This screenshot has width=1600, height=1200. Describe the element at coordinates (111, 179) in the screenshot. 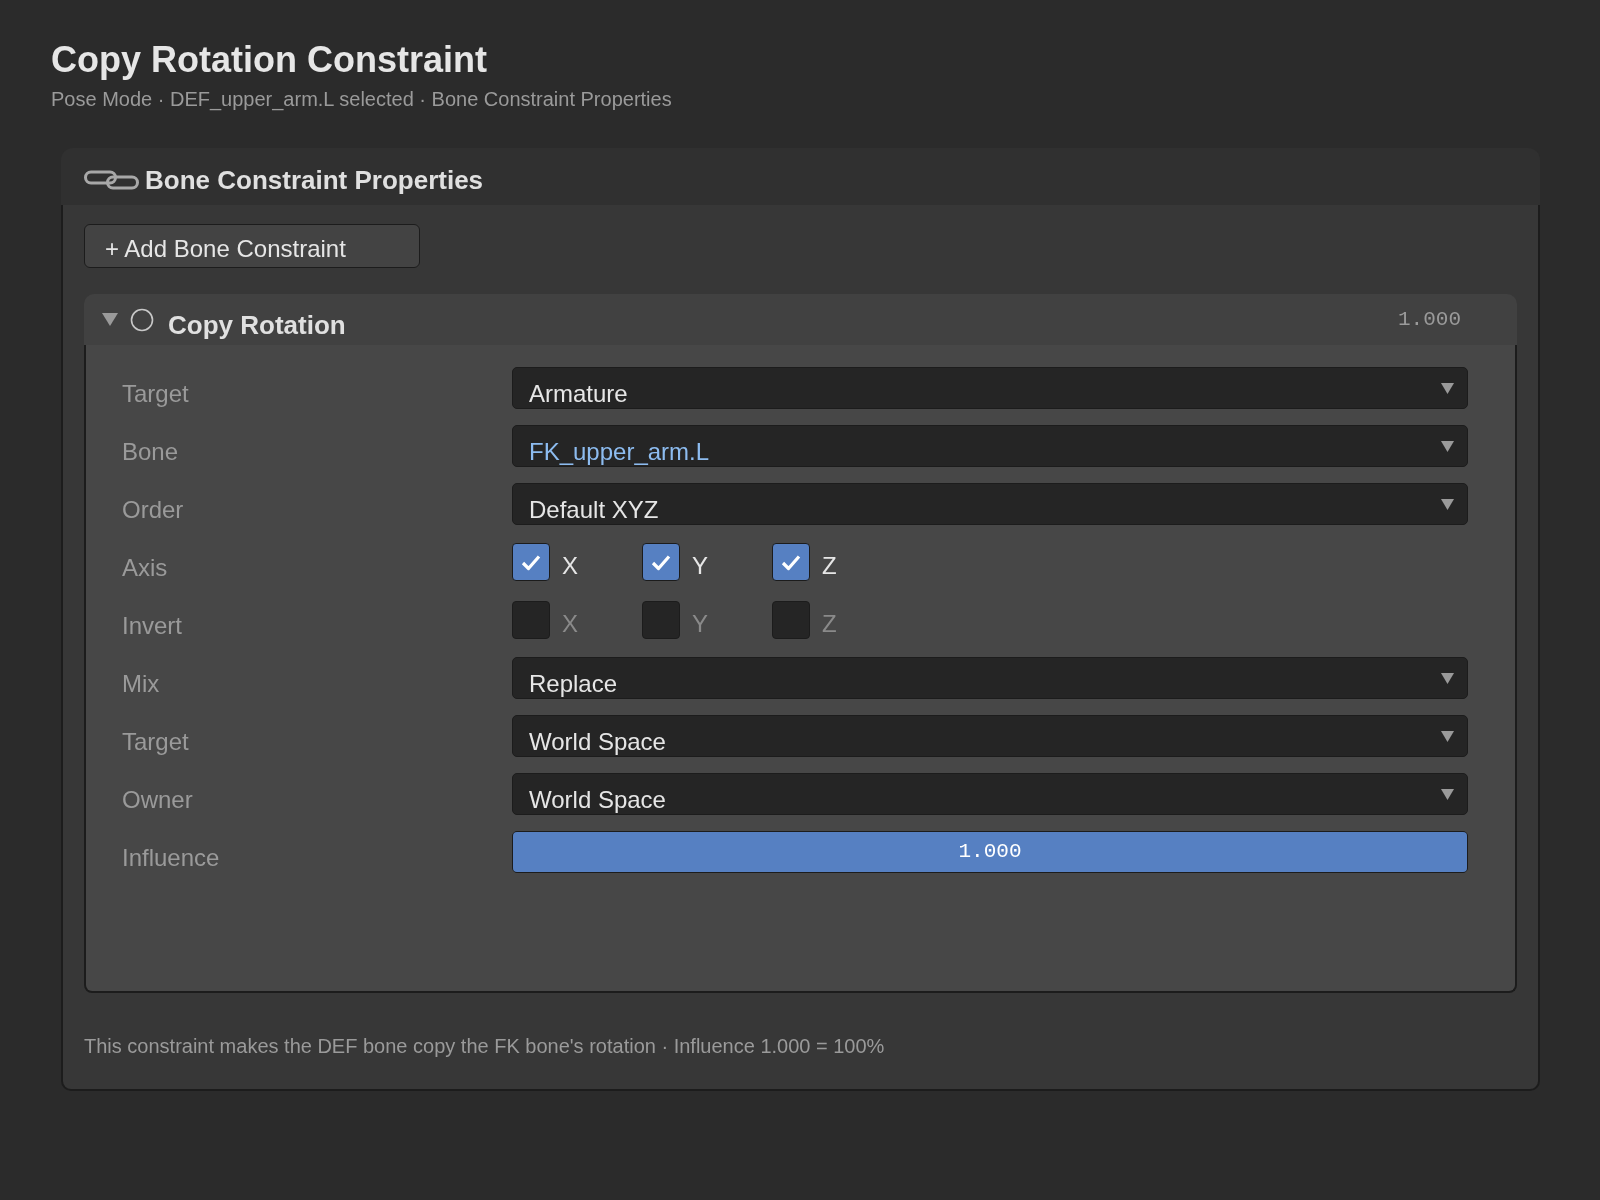

I see `chain-link-icon` at that location.